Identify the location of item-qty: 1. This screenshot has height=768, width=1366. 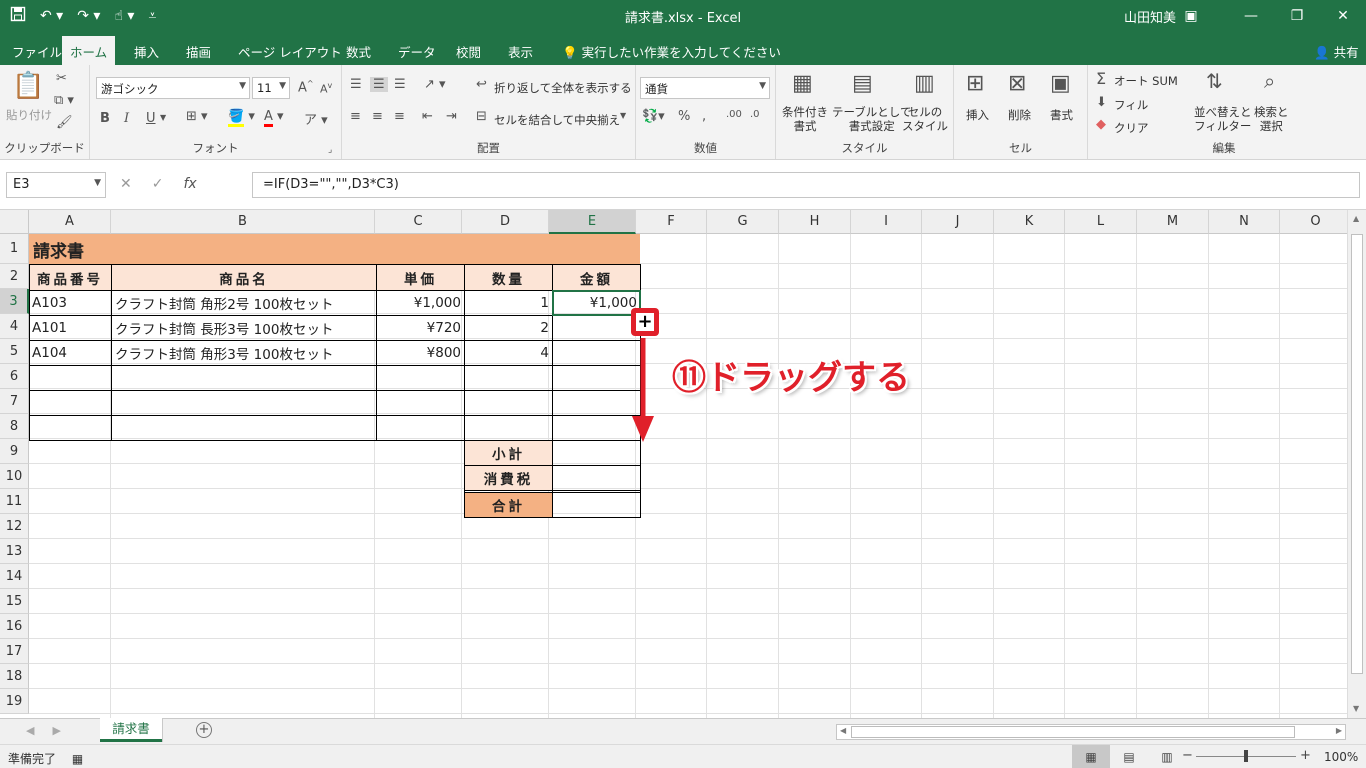
(508, 303).